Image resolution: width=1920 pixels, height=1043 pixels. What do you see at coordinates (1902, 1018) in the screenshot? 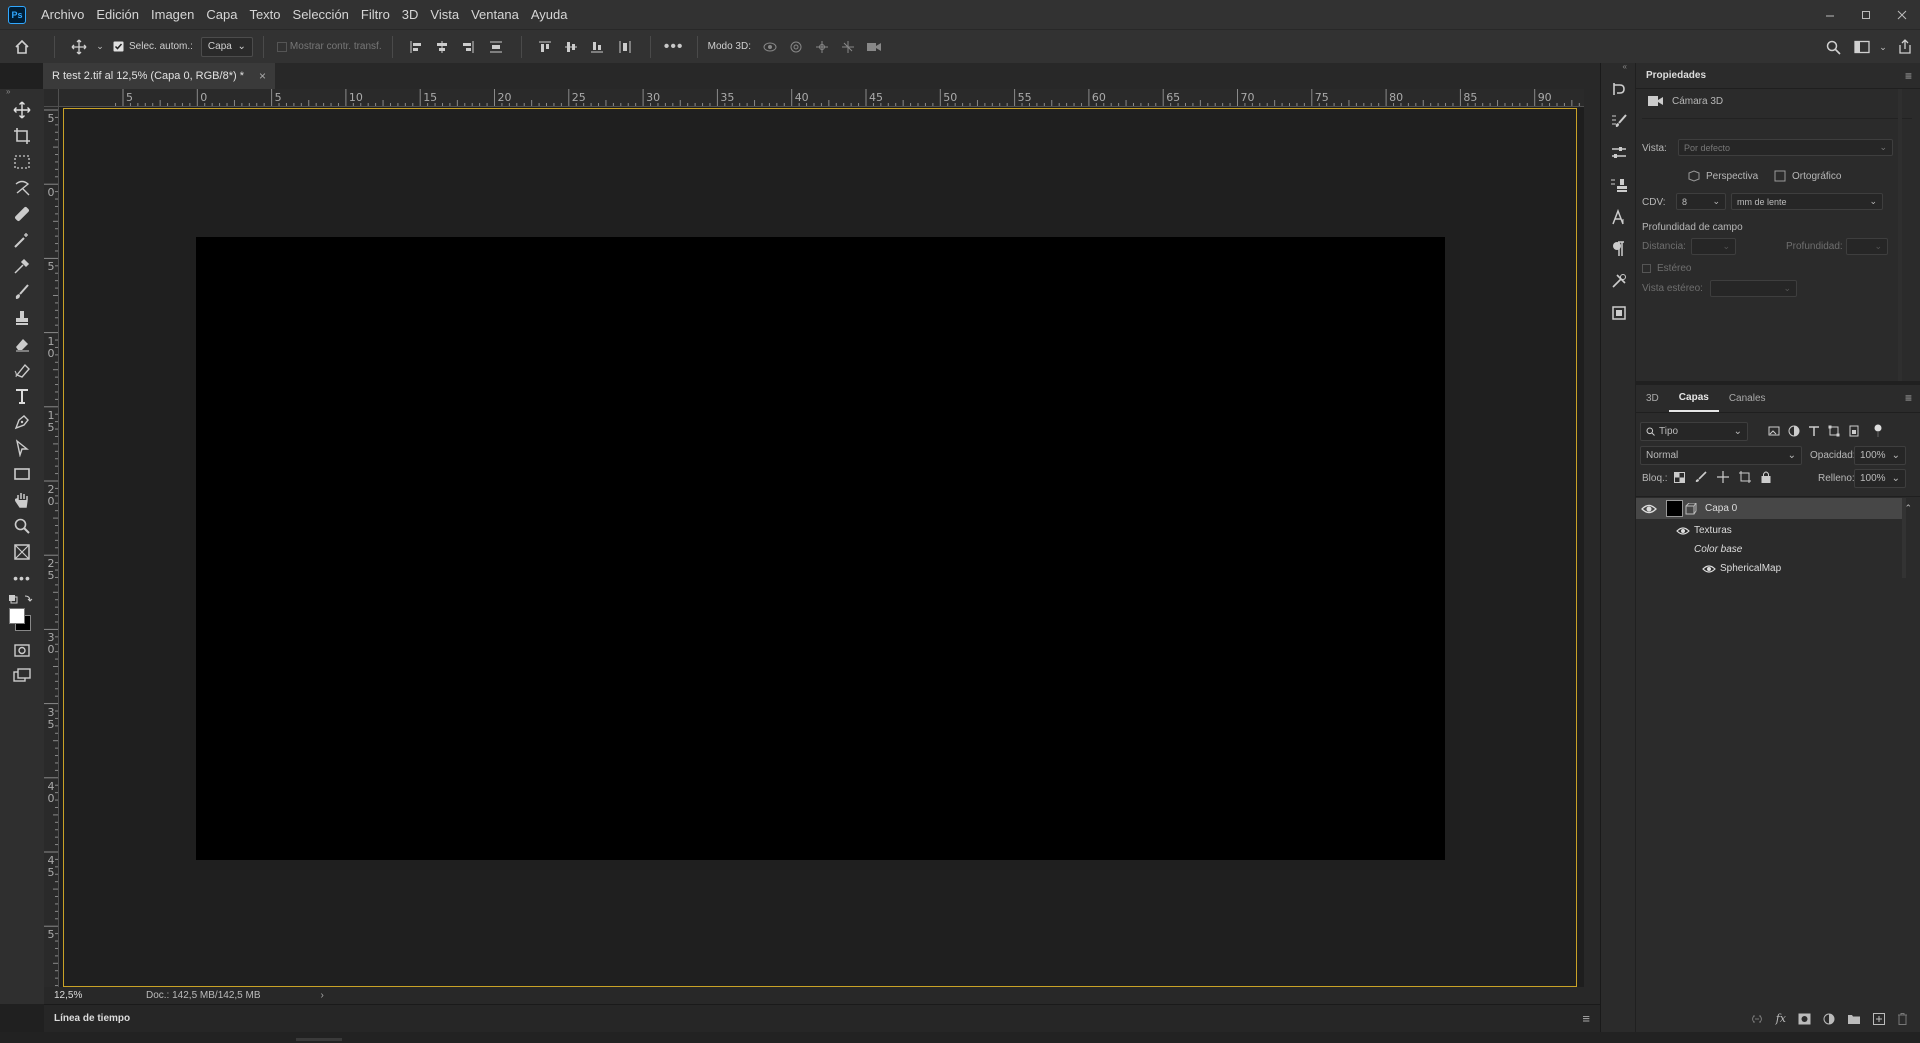
I see `delete-layer-icon` at bounding box center [1902, 1018].